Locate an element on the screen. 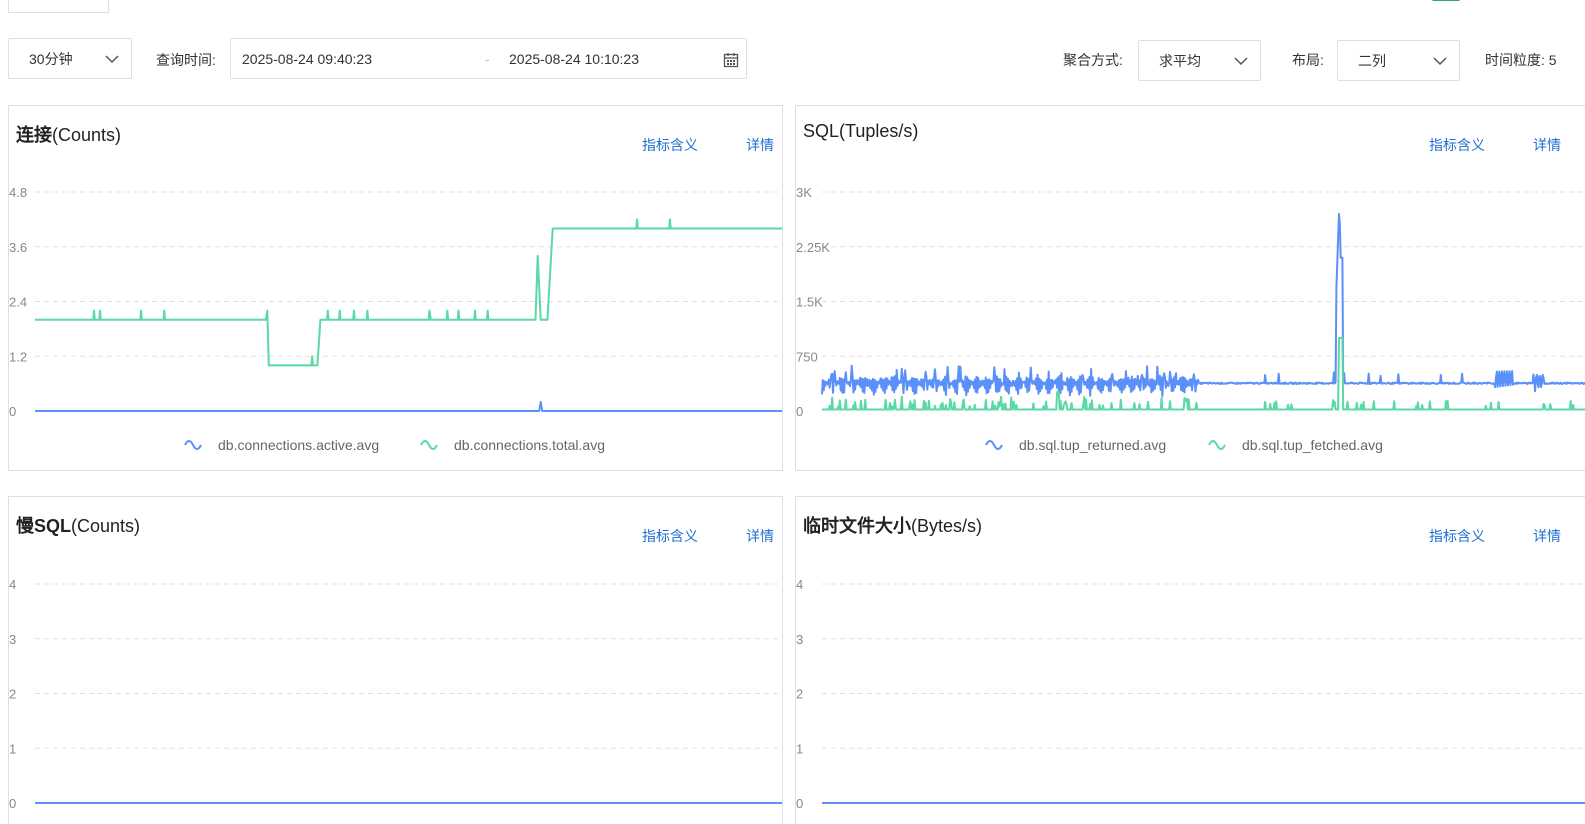 The image size is (1585, 824). y-tick-label: 4.8 is located at coordinates (18, 192).